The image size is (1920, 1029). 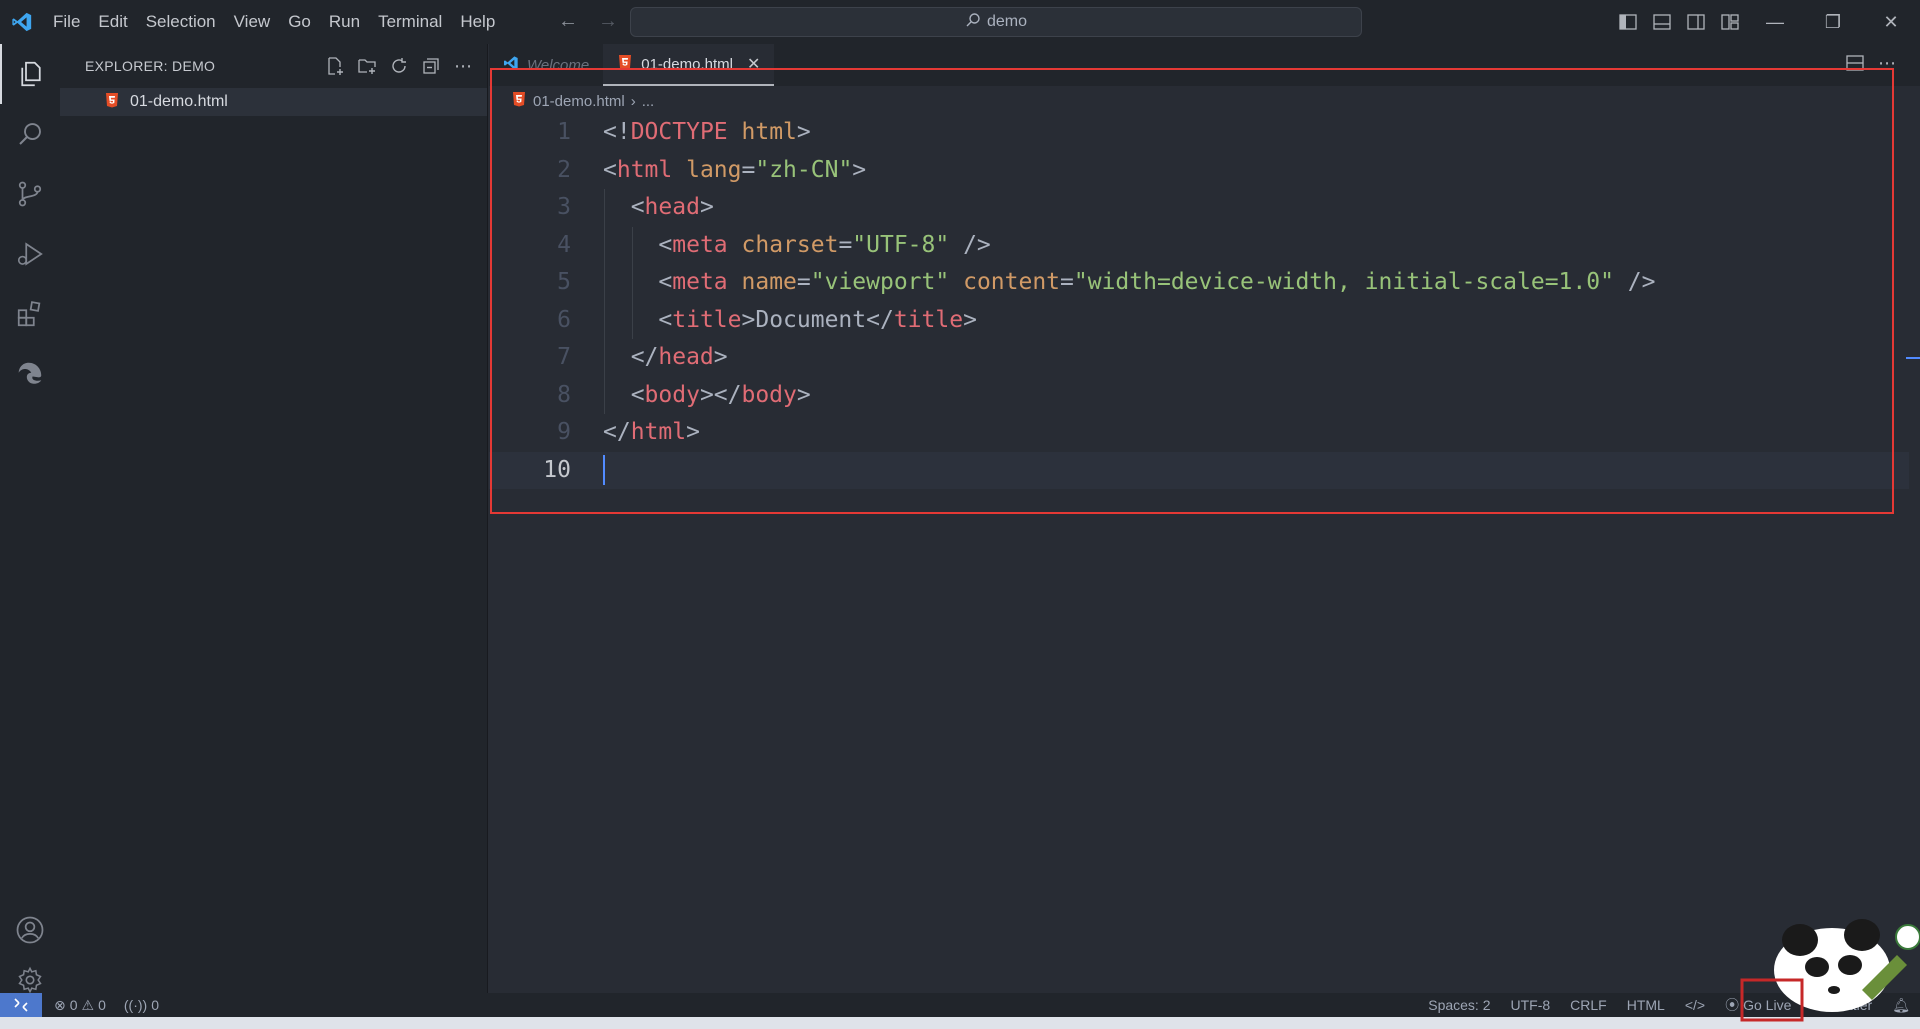 I want to click on more-actions-icon: ⋯, so click(x=463, y=66).